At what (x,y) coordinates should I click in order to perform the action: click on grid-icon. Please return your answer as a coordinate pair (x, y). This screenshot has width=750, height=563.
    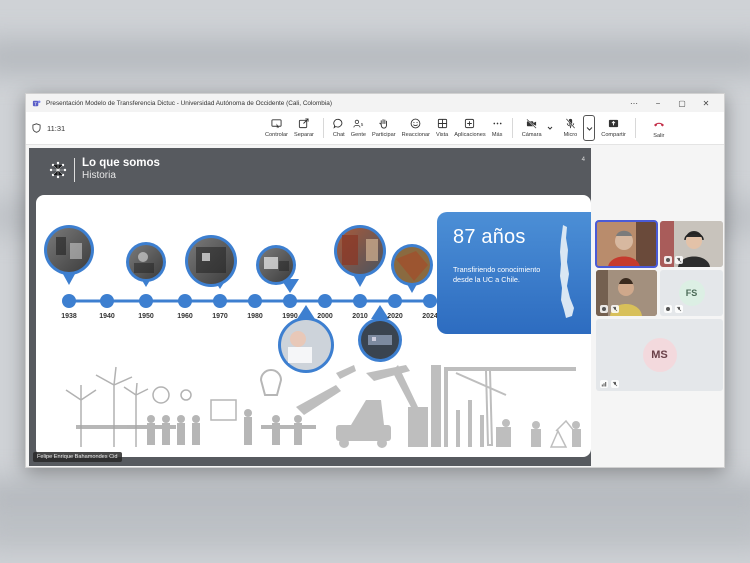
    Looking at the image, I should click on (442, 123).